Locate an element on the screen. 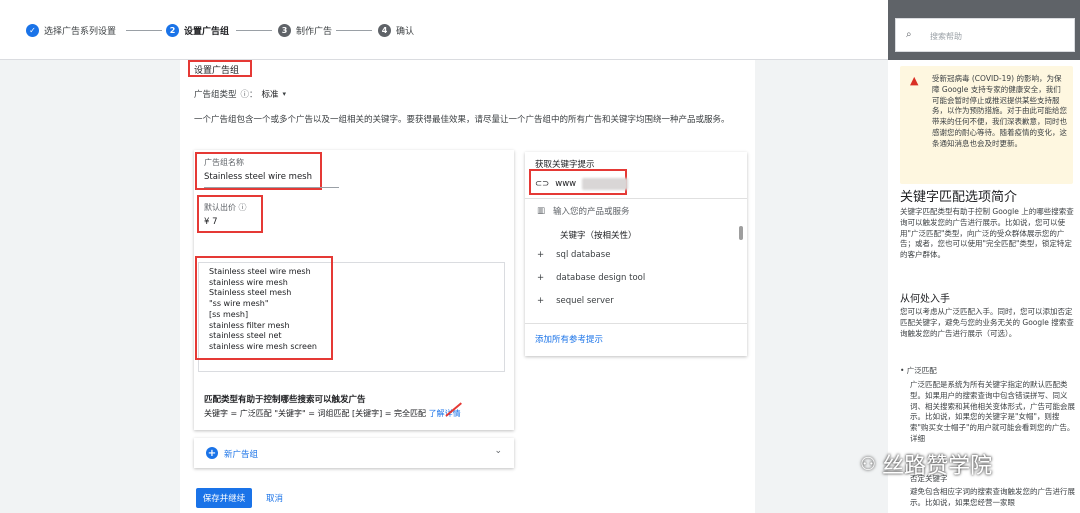 The image size is (1080, 513). stepper-bar: ✓ 选择广告系列设置 2 设置广告组 3 制作广告 4 确认 is located at coordinates (444, 30).